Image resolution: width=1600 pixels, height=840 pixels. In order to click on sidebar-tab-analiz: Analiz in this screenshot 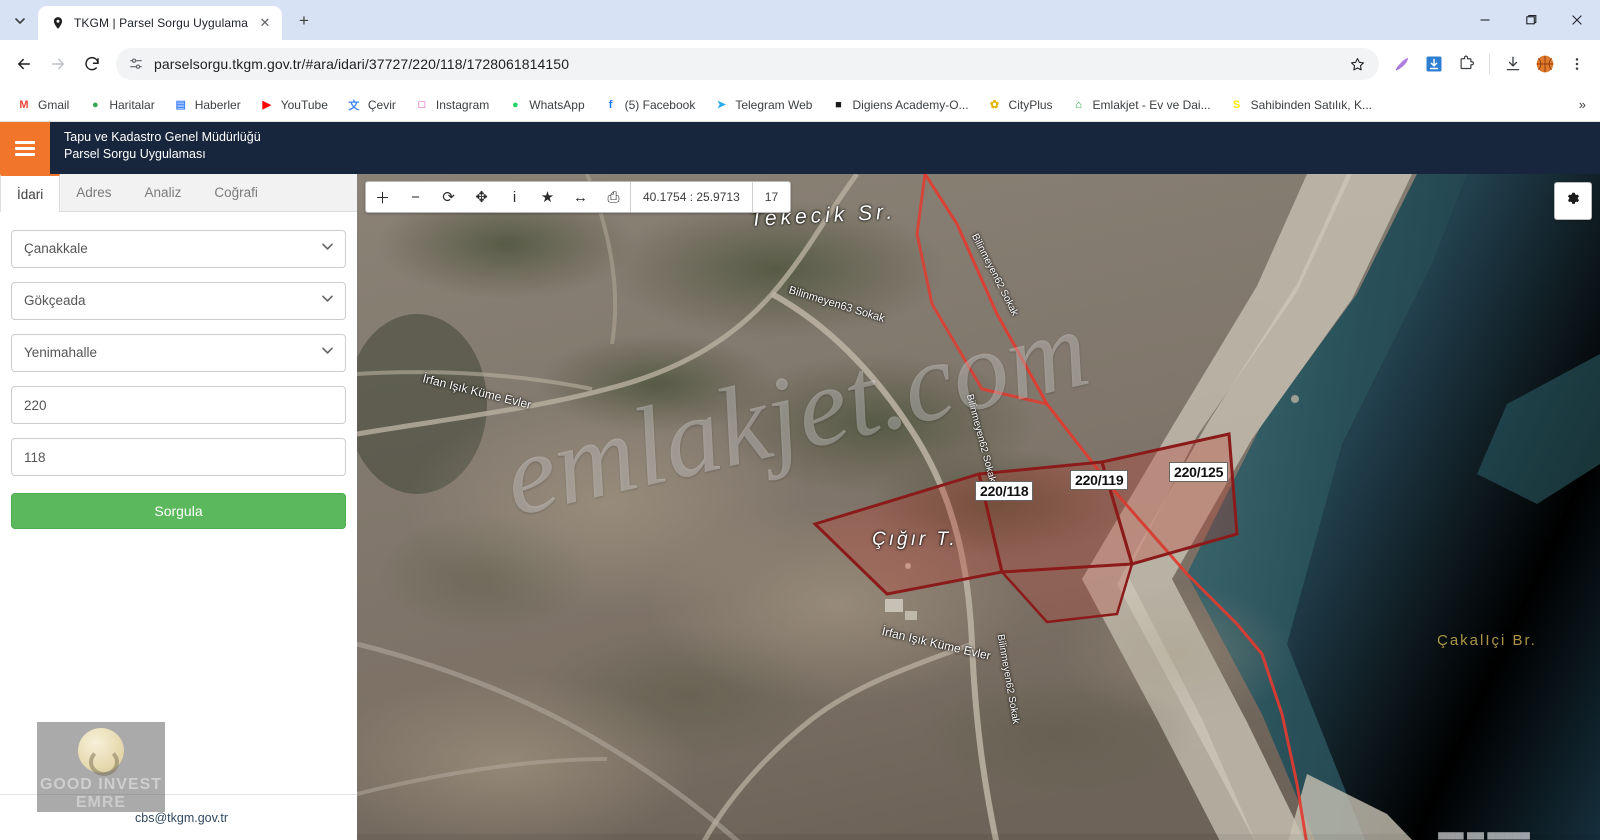, I will do `click(164, 192)`.